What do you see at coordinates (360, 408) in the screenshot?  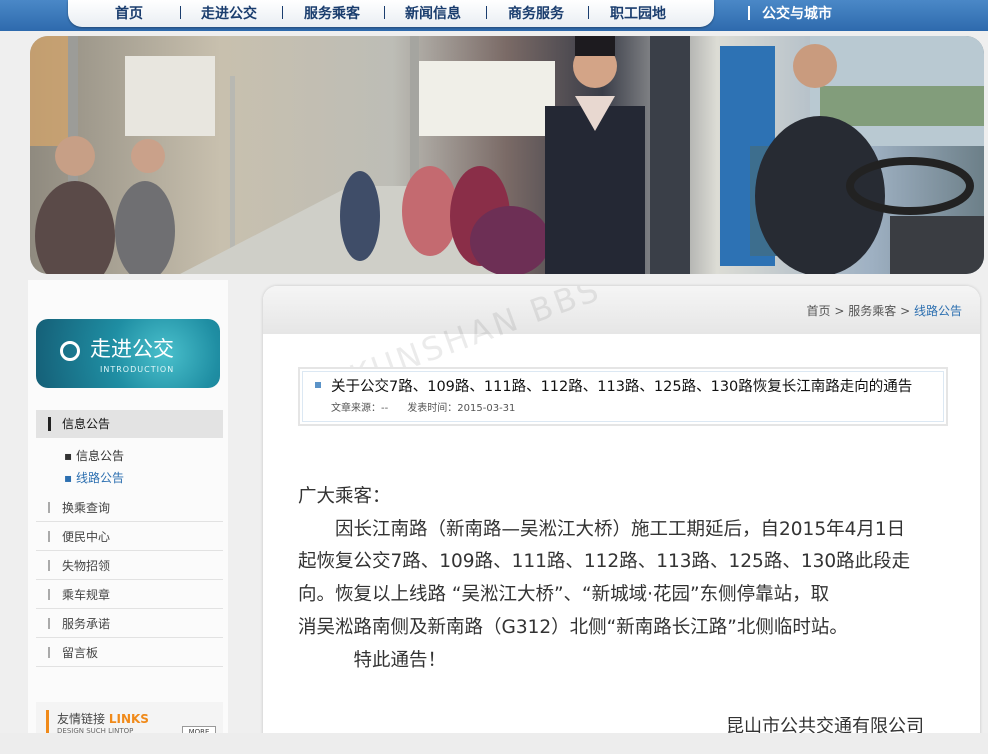 I see `article-source: 文章来源：--` at bounding box center [360, 408].